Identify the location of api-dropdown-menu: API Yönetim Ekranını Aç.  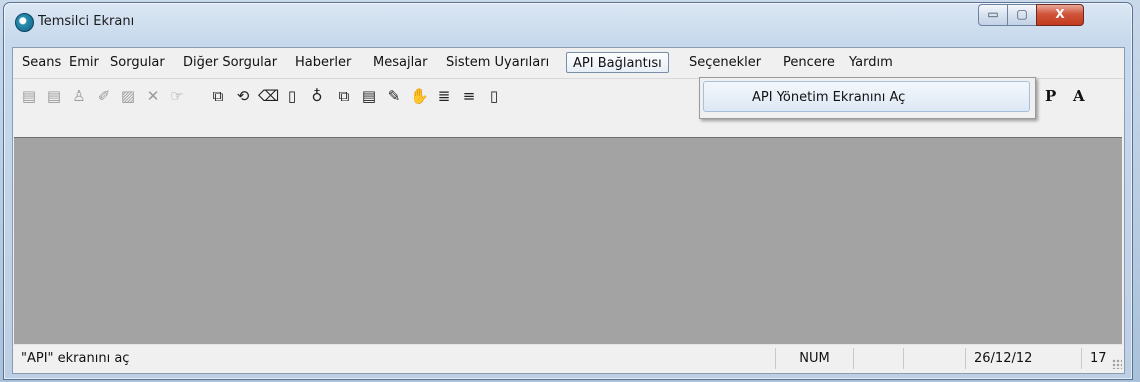
(867, 98).